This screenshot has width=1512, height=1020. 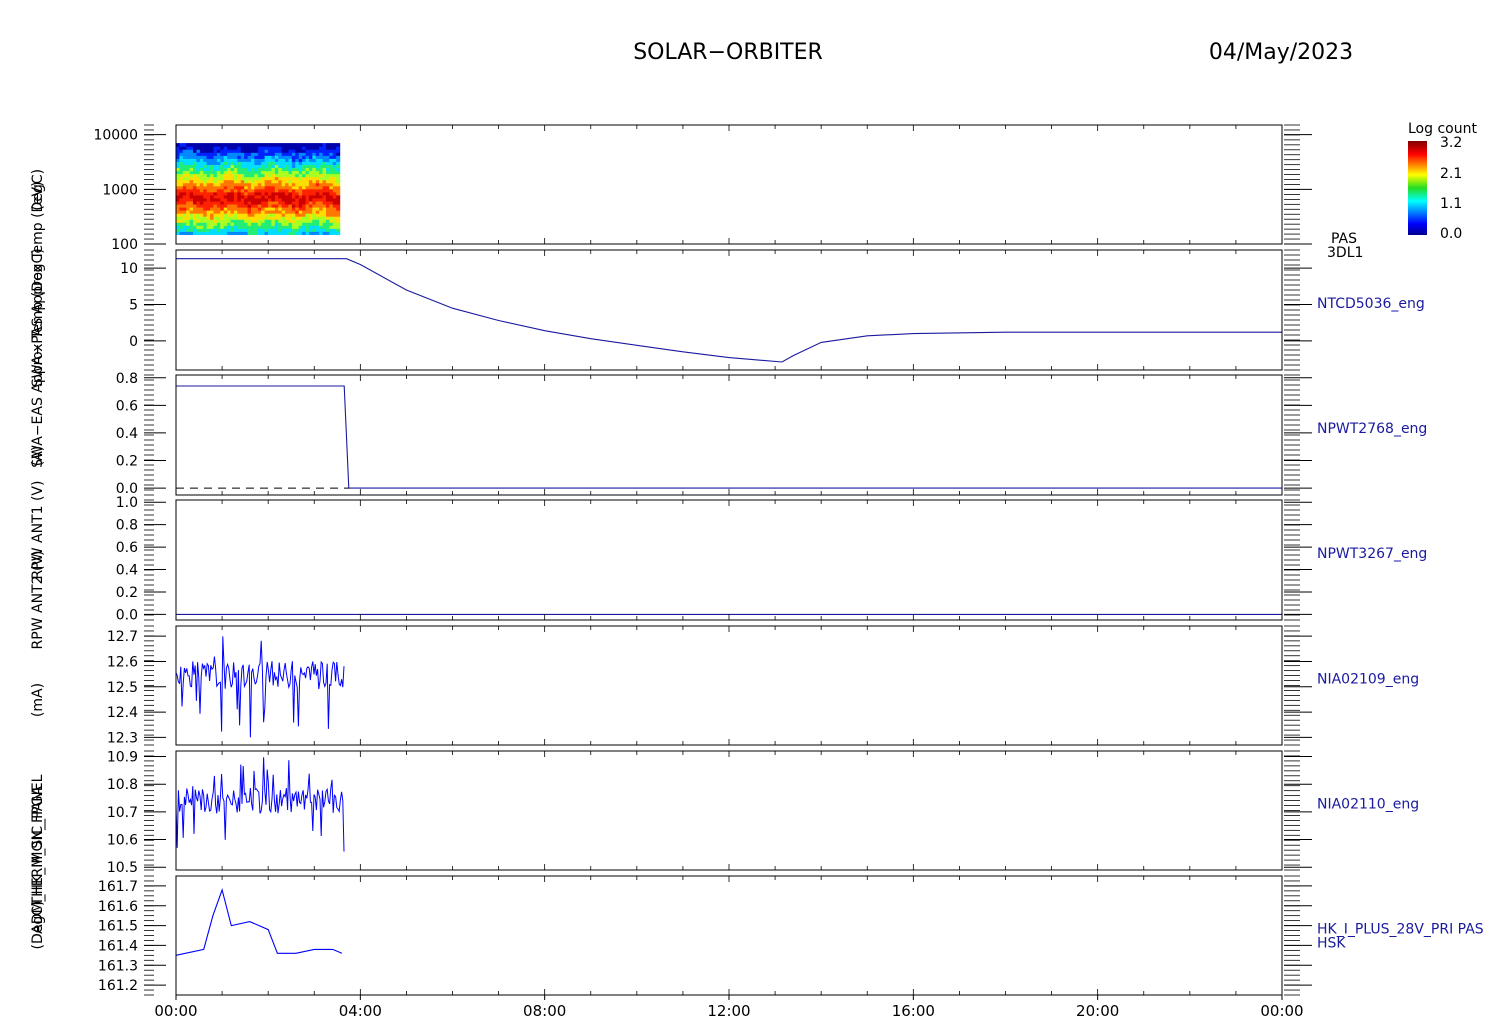 What do you see at coordinates (1345, 253) in the screenshot?
I see `panel-label: 3DL1` at bounding box center [1345, 253].